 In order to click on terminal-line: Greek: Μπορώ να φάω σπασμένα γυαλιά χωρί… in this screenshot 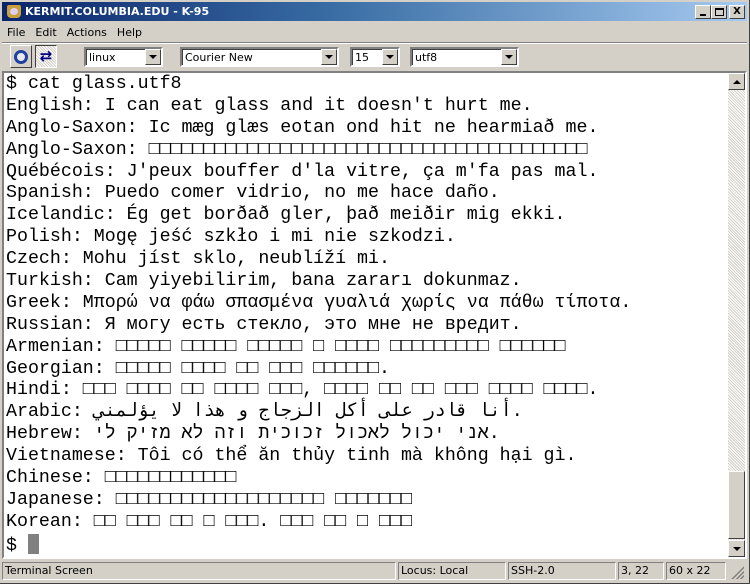, I will do `click(319, 302)`.